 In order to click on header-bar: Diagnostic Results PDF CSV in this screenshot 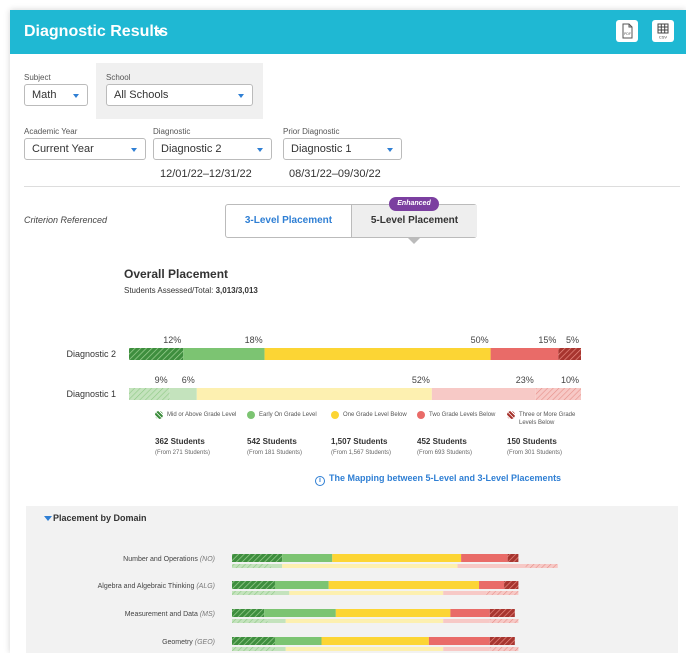, I will do `click(348, 32)`.